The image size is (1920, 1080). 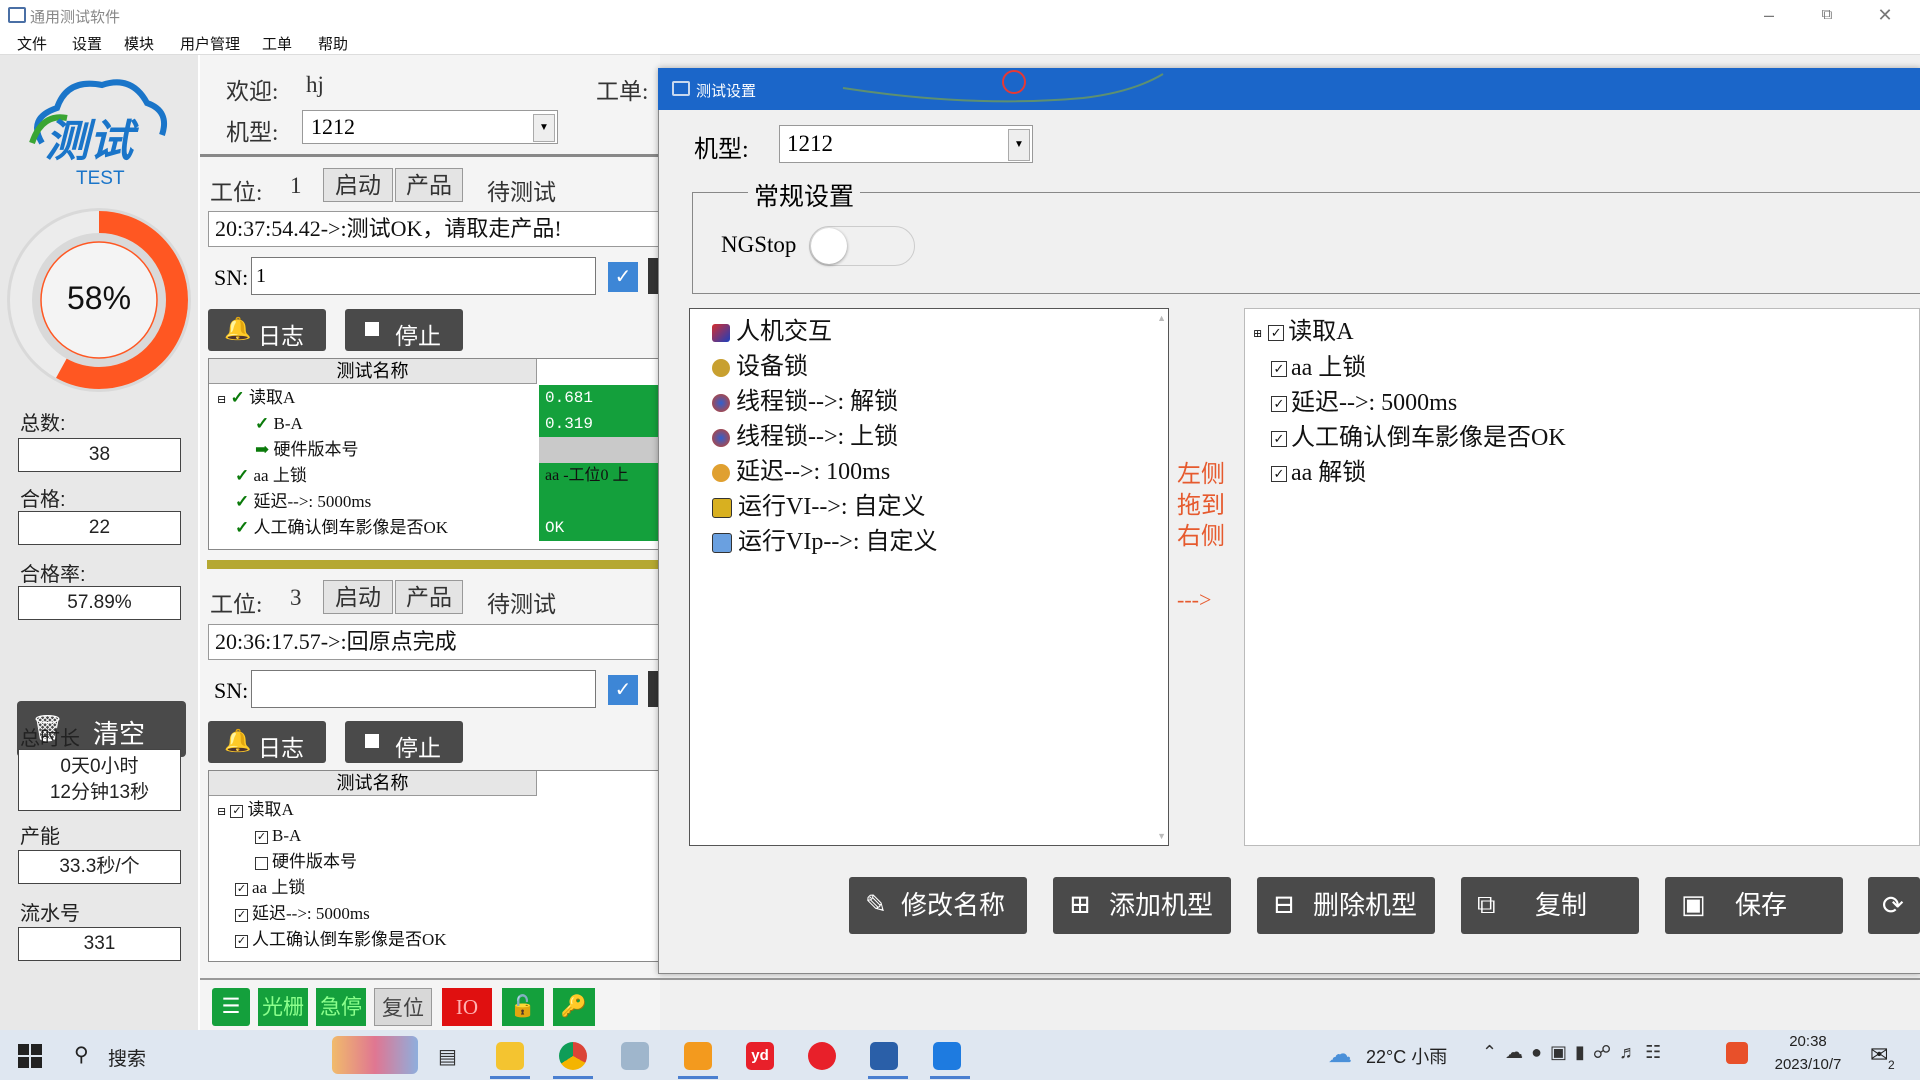 I want to click on rename-button: ✎ 修改名称, so click(x=938, y=905).